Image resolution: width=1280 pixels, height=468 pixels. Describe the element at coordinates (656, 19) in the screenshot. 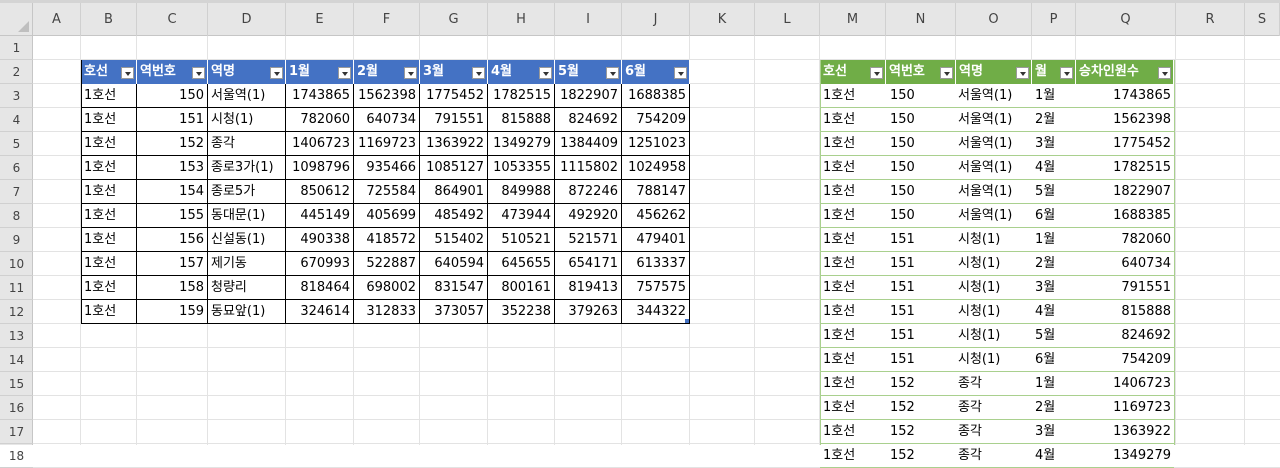

I see `column-header-j: J` at that location.